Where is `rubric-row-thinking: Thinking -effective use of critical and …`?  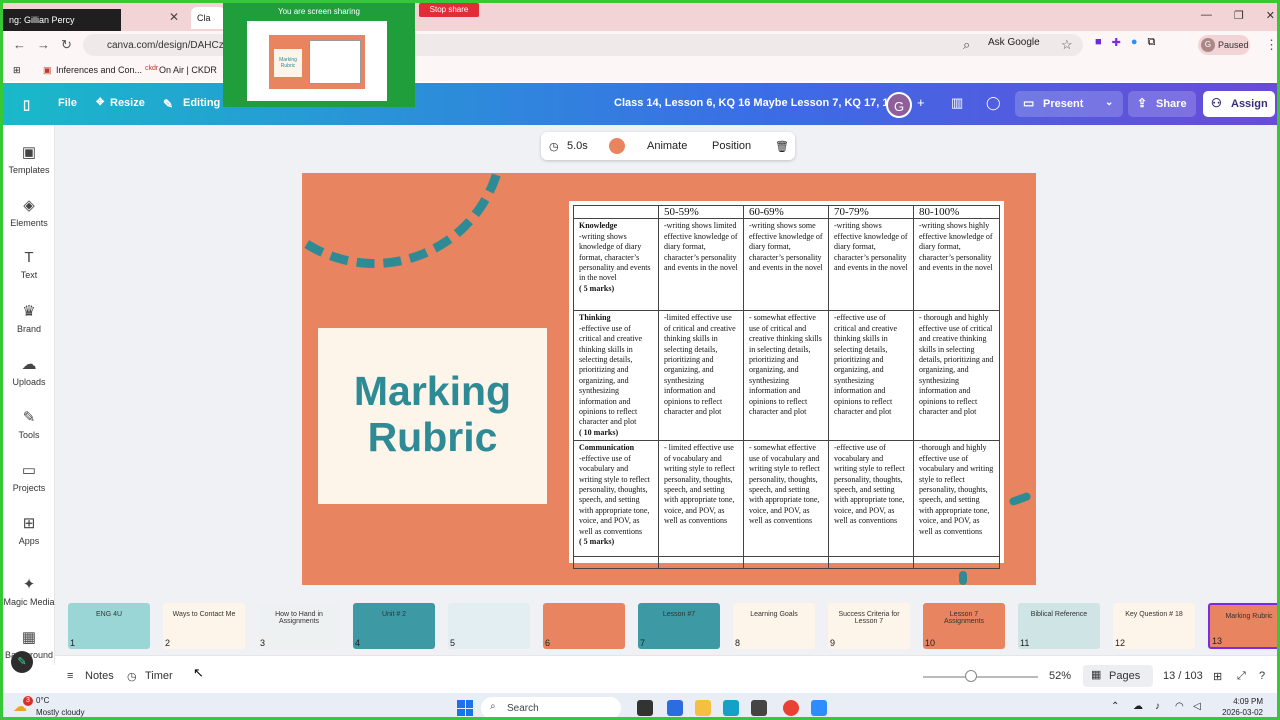 rubric-row-thinking: Thinking -effective use of critical and … is located at coordinates (786, 376).